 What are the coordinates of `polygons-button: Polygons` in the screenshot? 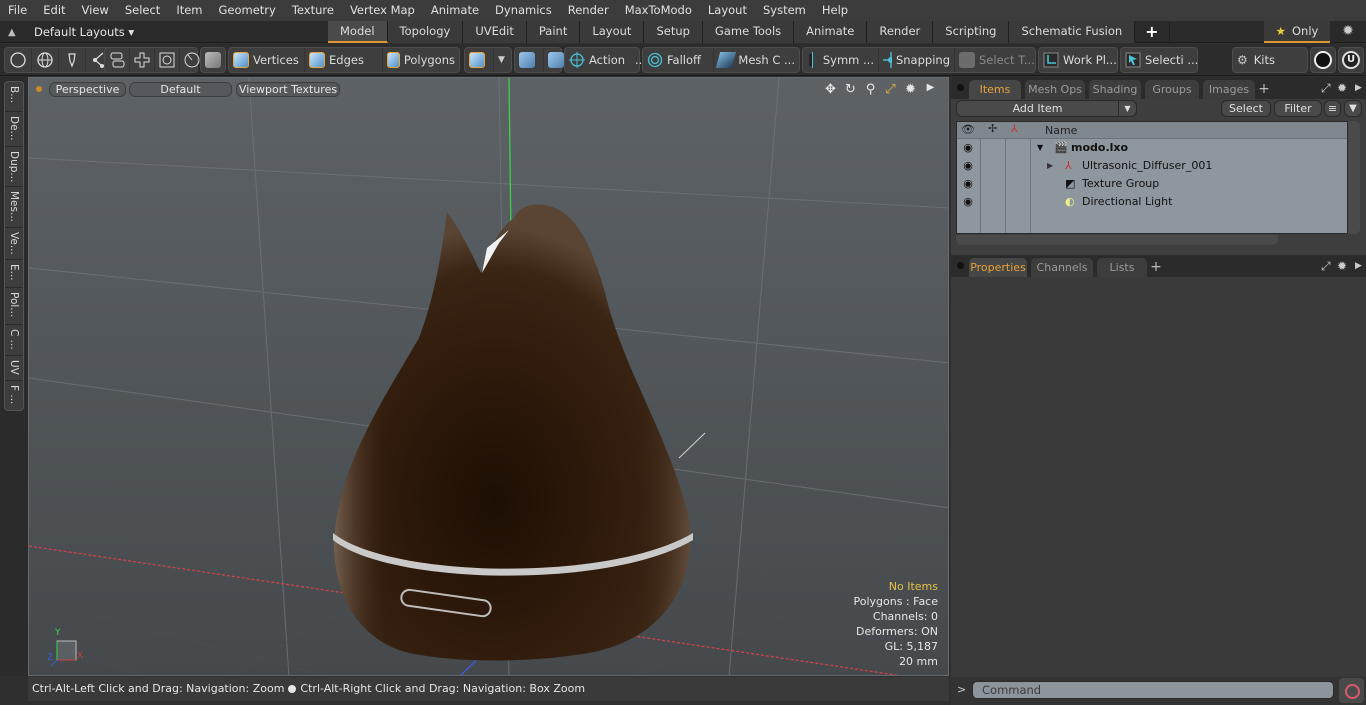 It's located at (421, 60).